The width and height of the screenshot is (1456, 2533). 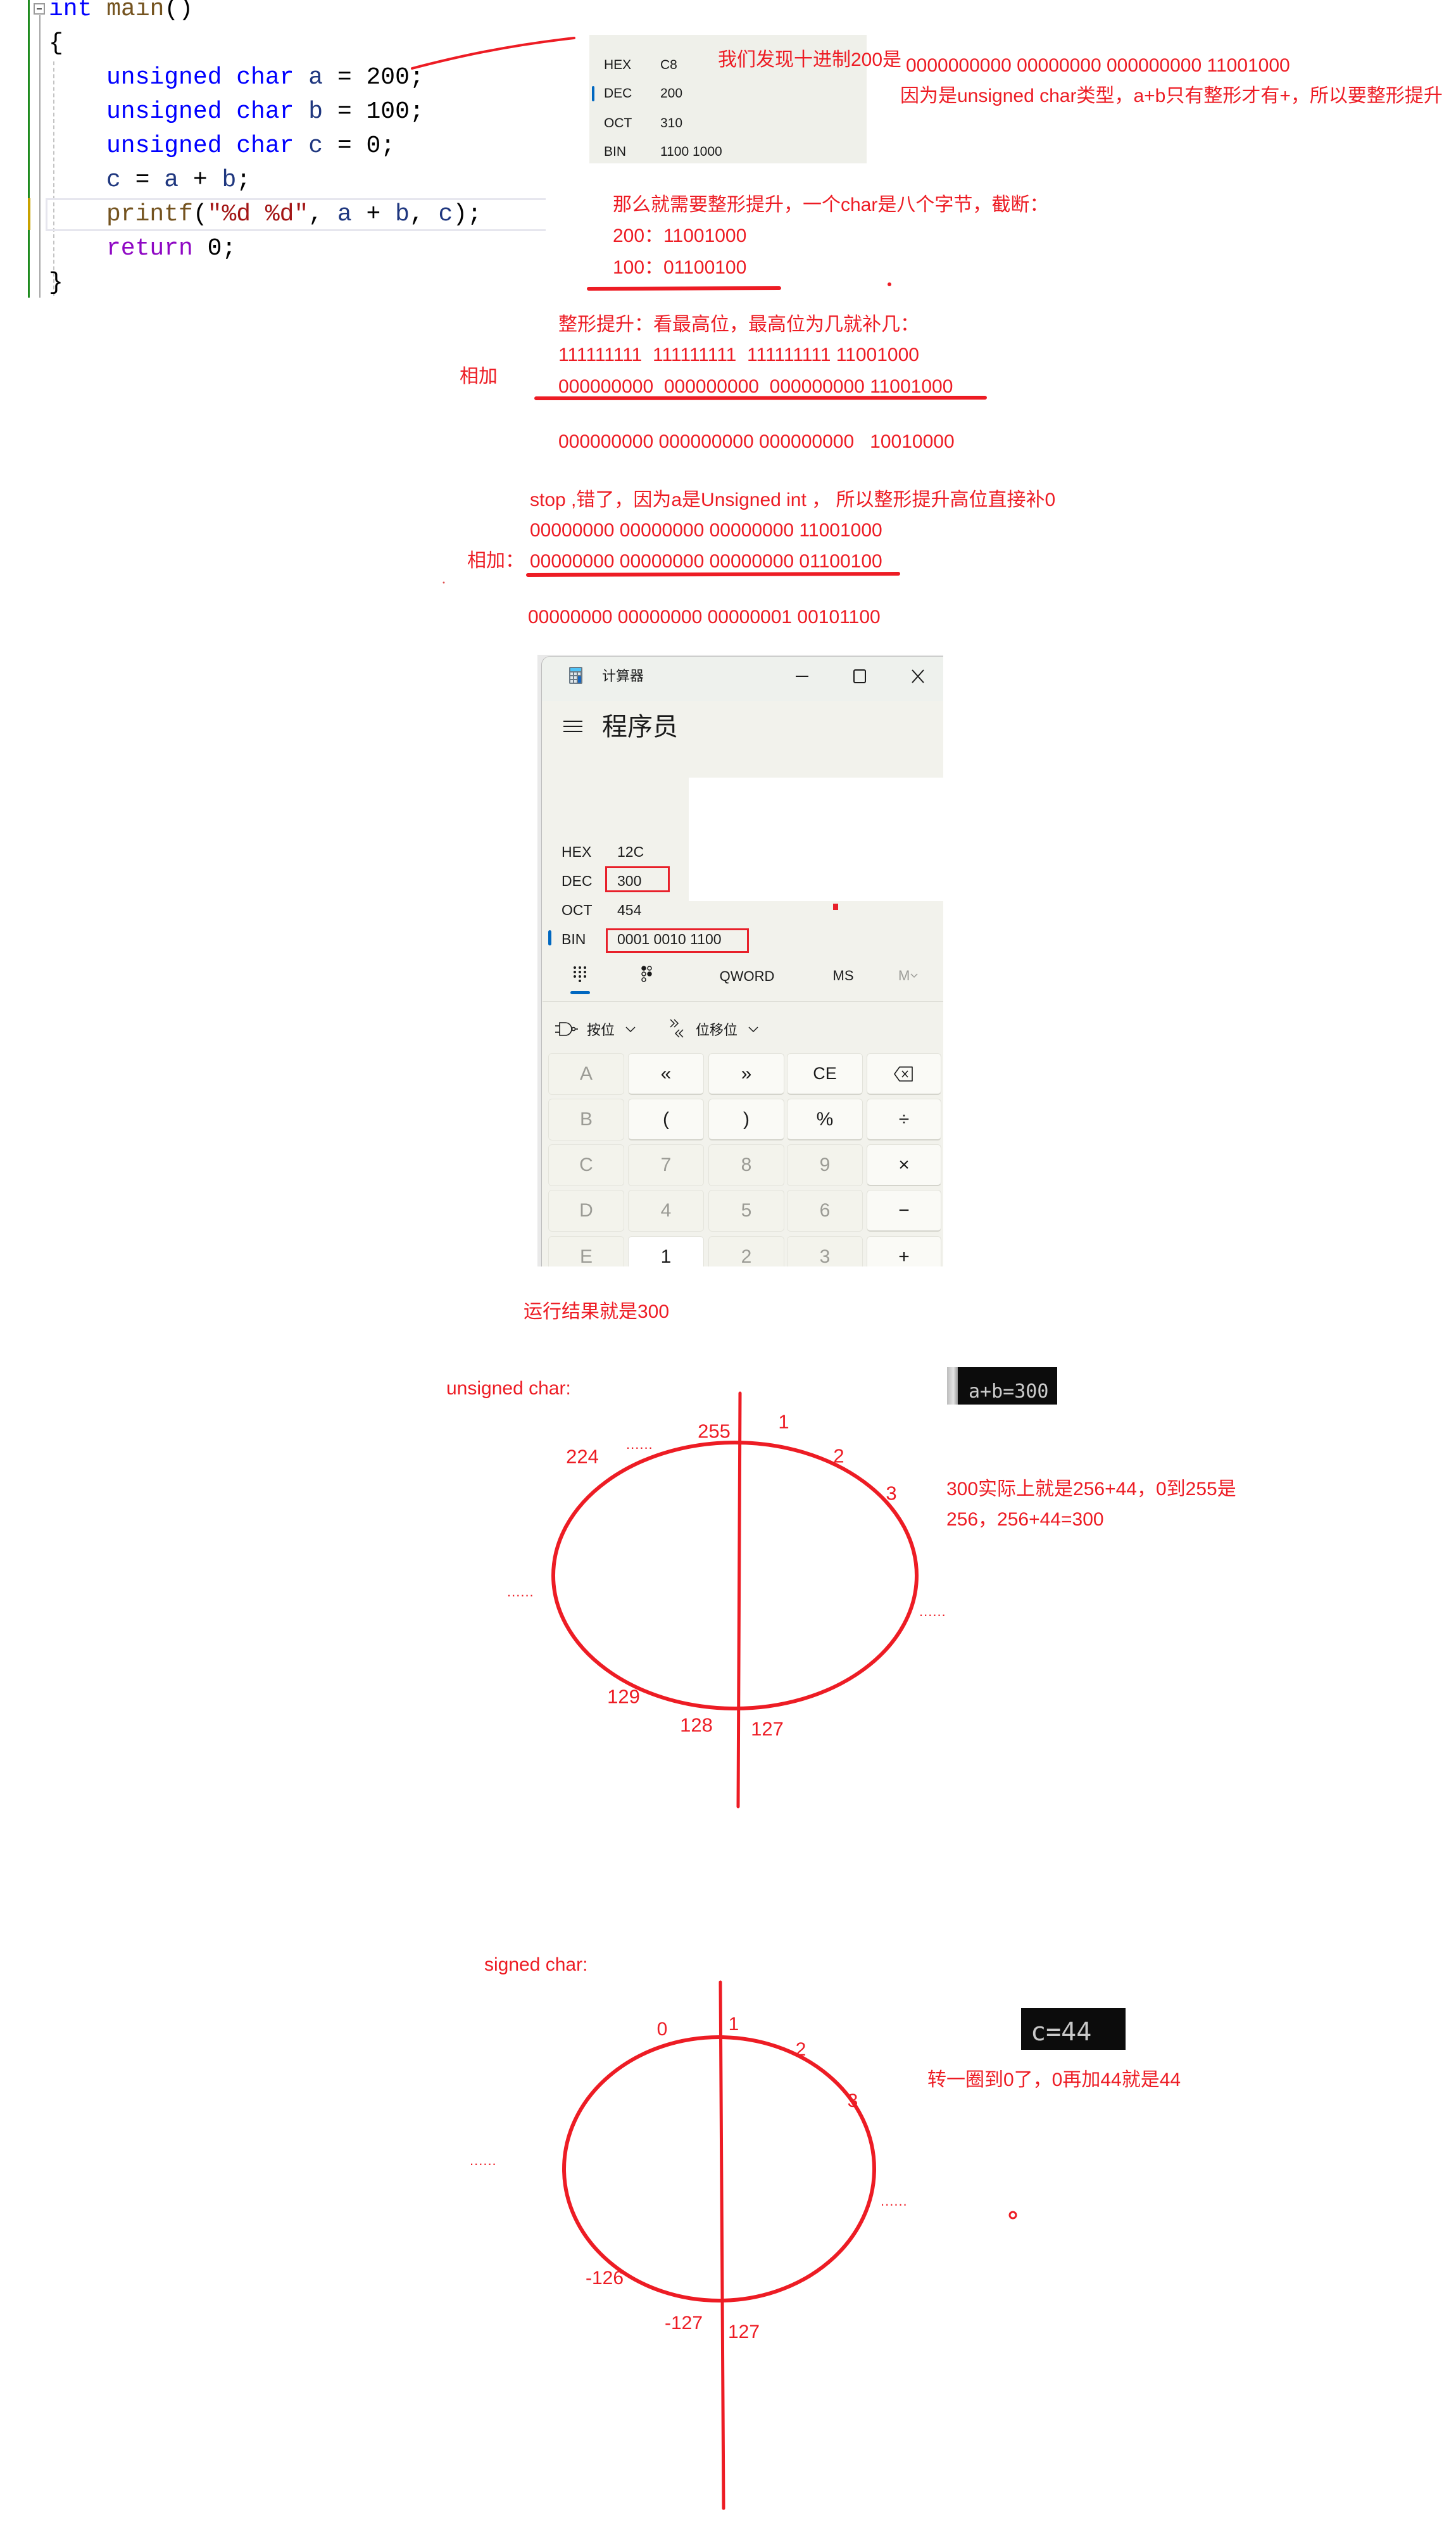 I want to click on code-line: printf("%d %d", a + b, c);, so click(x=294, y=215).